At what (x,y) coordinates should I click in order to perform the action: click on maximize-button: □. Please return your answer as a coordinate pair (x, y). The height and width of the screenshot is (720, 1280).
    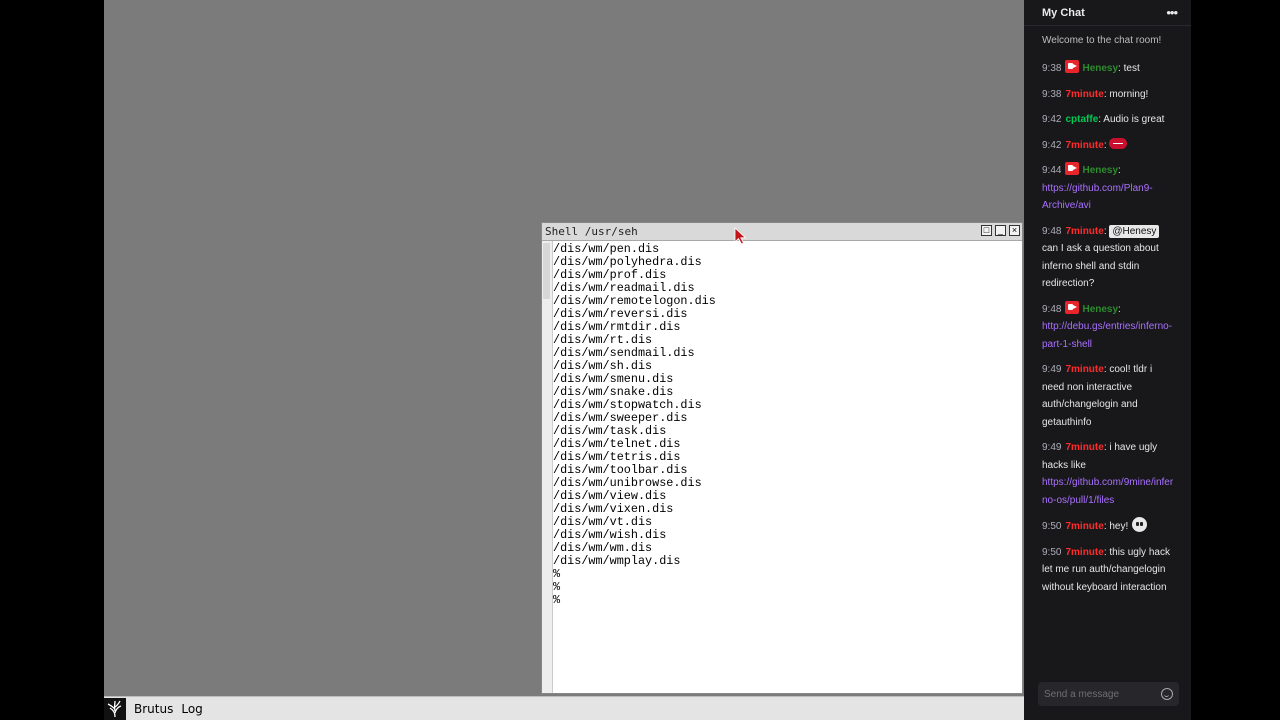
    Looking at the image, I should click on (986, 230).